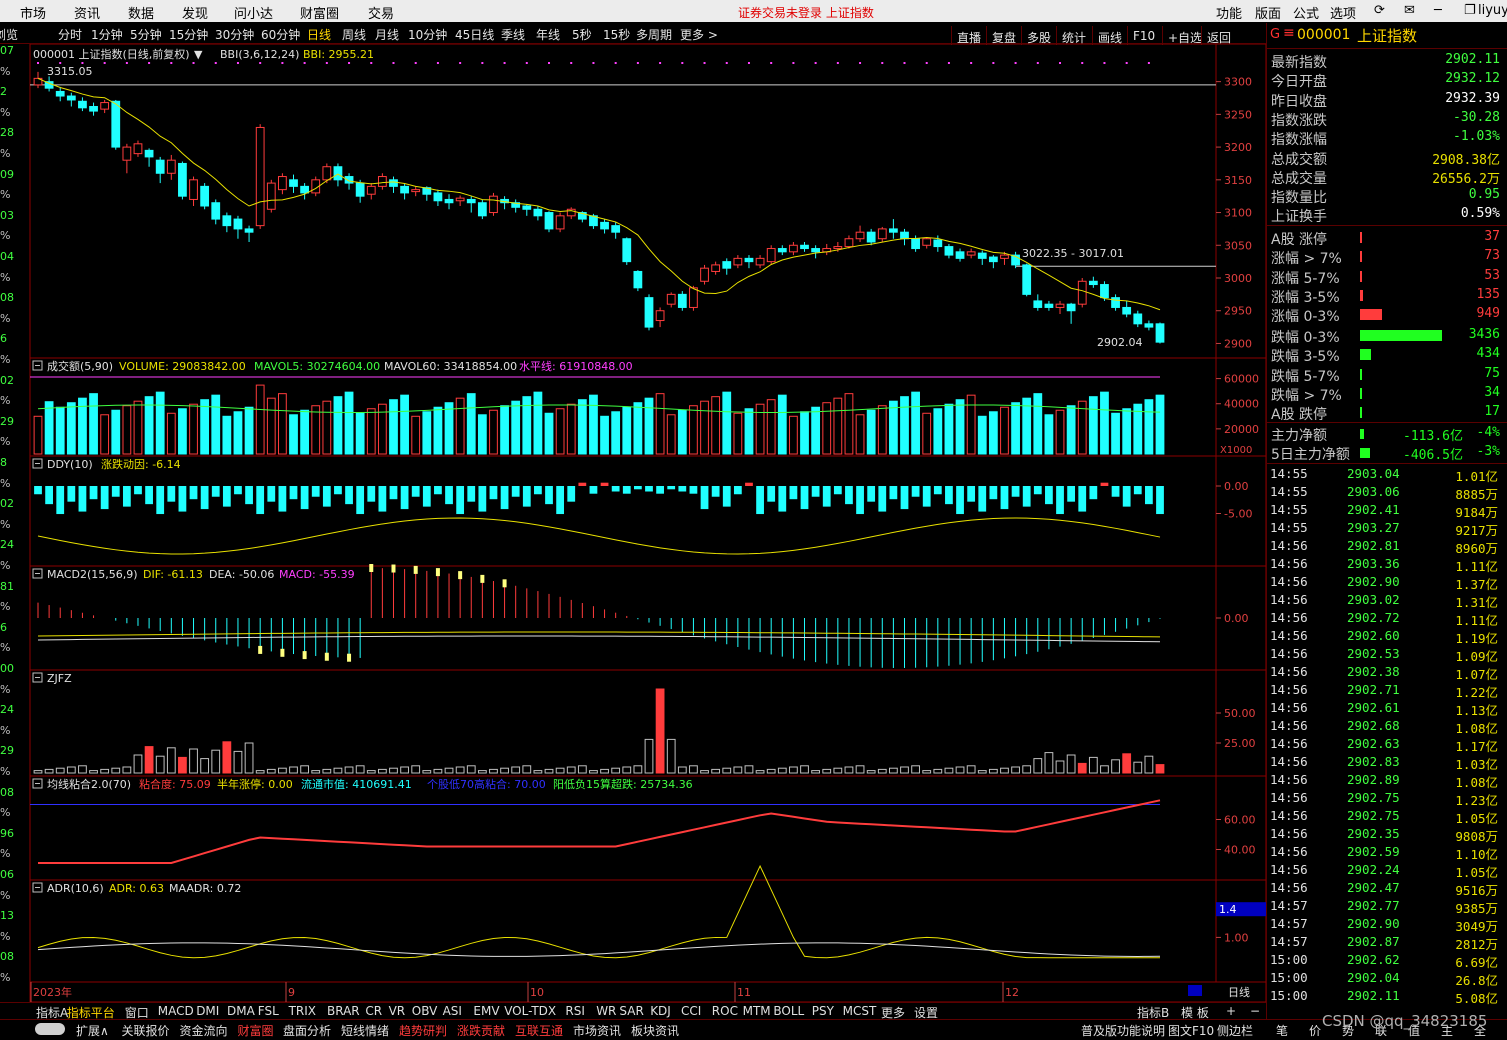 The width and height of the screenshot is (1507, 1040). I want to click on toolbar-right-3: 统计, so click(1073, 35).